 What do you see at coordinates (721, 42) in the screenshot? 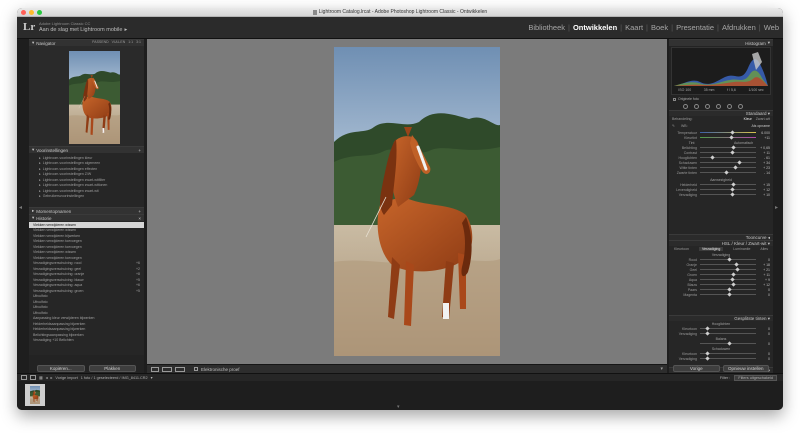
I see `histogram-header: Histogram ▾` at bounding box center [721, 42].